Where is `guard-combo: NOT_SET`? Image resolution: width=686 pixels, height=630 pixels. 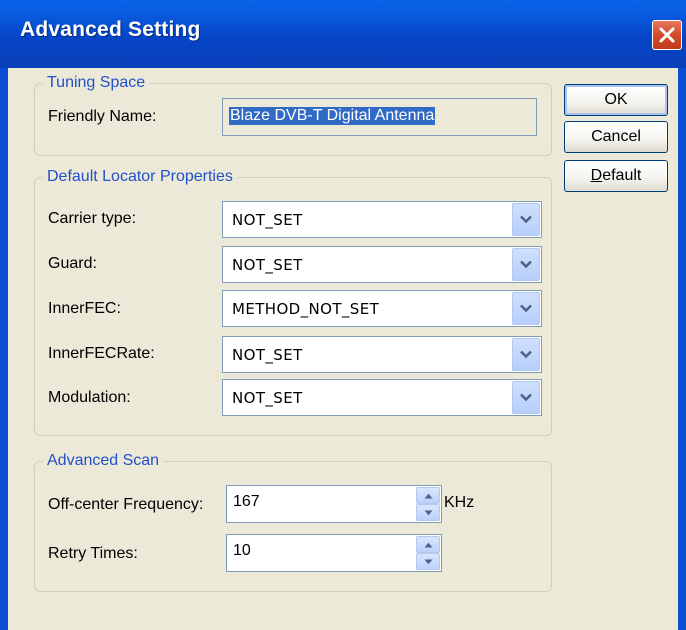 guard-combo: NOT_SET is located at coordinates (382, 264).